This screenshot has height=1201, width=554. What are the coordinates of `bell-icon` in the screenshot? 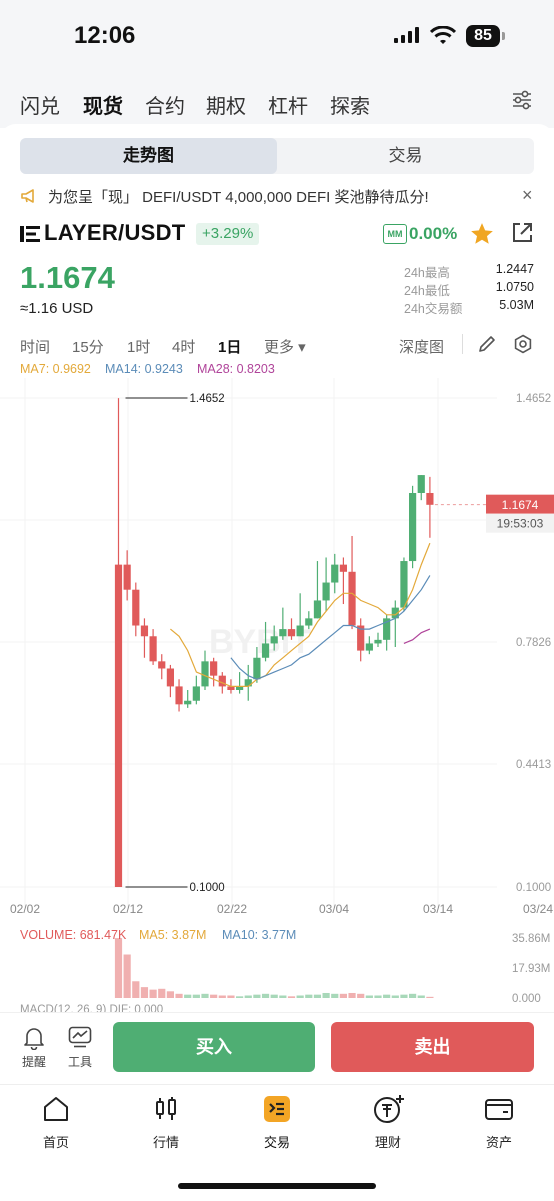 It's located at (34, 1038).